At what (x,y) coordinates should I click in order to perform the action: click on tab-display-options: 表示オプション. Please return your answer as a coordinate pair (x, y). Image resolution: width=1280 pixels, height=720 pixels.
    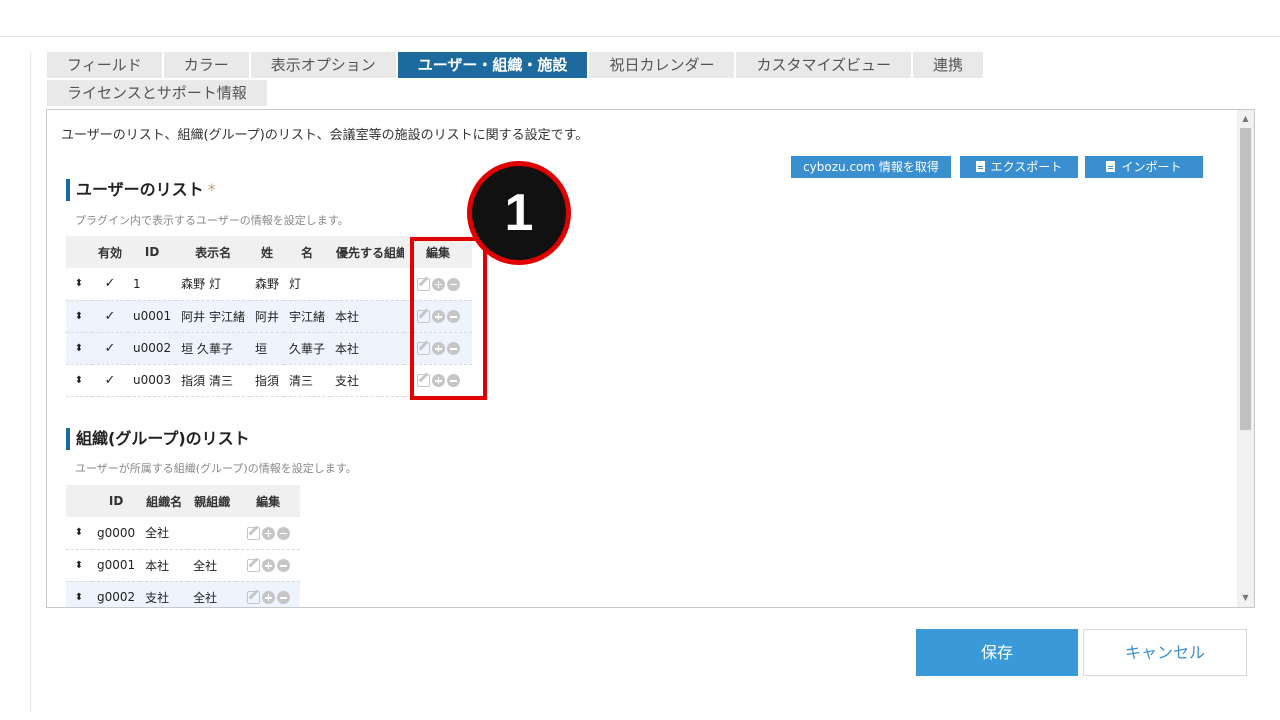
    Looking at the image, I should click on (323, 65).